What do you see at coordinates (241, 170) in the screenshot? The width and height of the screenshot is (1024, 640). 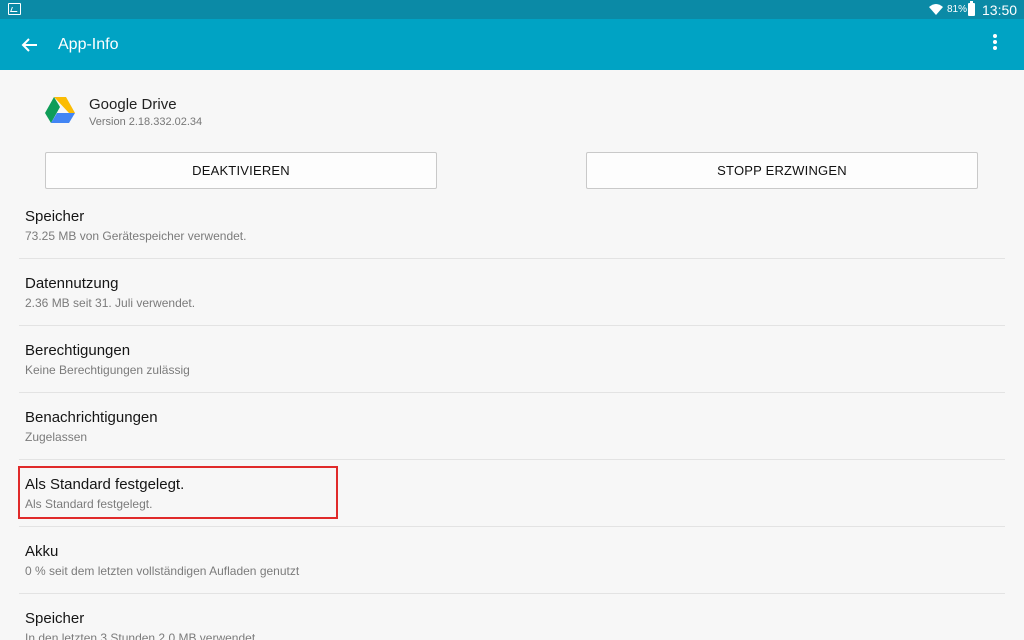 I see `deactivate-button: DEAKTIVIEREN` at bounding box center [241, 170].